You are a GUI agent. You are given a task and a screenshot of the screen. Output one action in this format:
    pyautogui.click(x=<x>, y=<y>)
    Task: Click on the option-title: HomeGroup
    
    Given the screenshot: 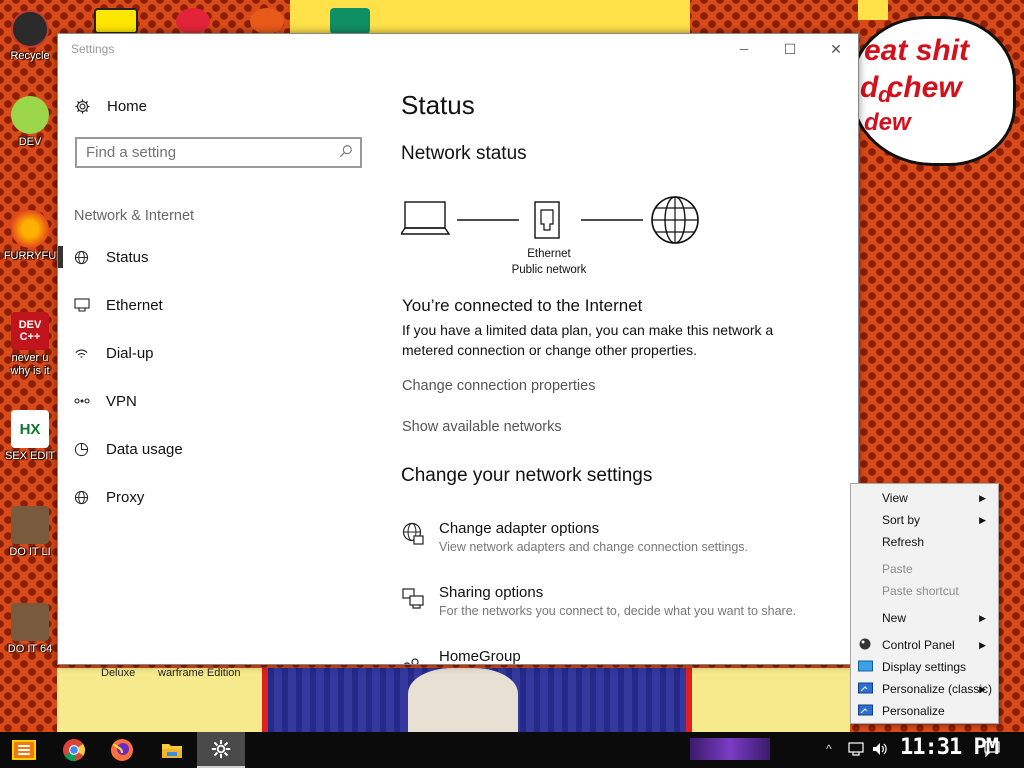 What is the action you would take?
    pyautogui.click(x=480, y=656)
    